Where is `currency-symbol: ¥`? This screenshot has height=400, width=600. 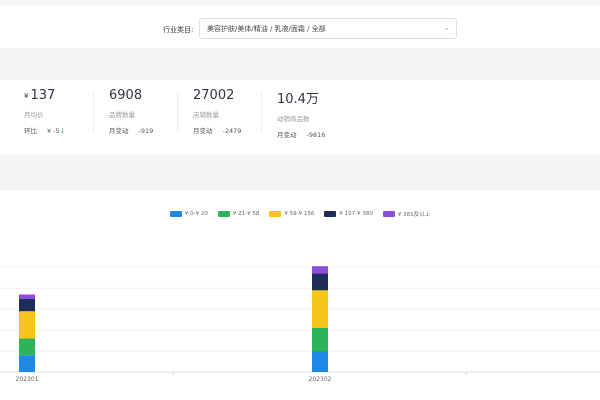
currency-symbol: ¥ is located at coordinates (26, 95).